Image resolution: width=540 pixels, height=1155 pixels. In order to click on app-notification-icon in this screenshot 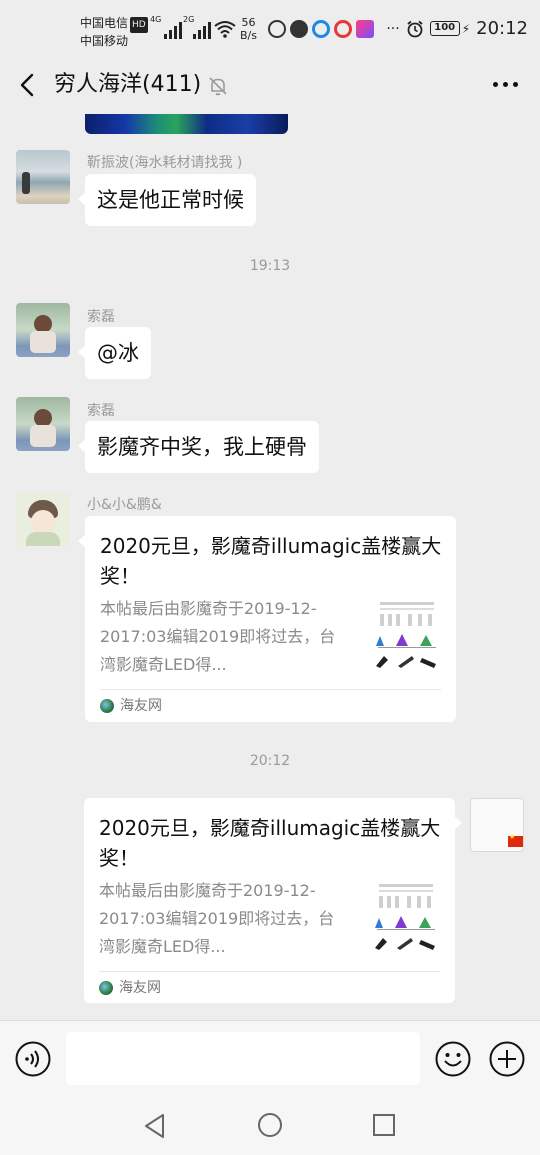, I will do `click(299, 29)`.